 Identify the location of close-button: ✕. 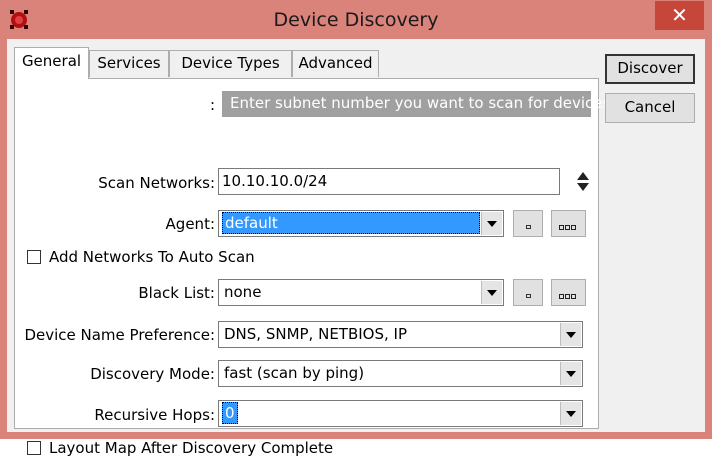
(679, 15).